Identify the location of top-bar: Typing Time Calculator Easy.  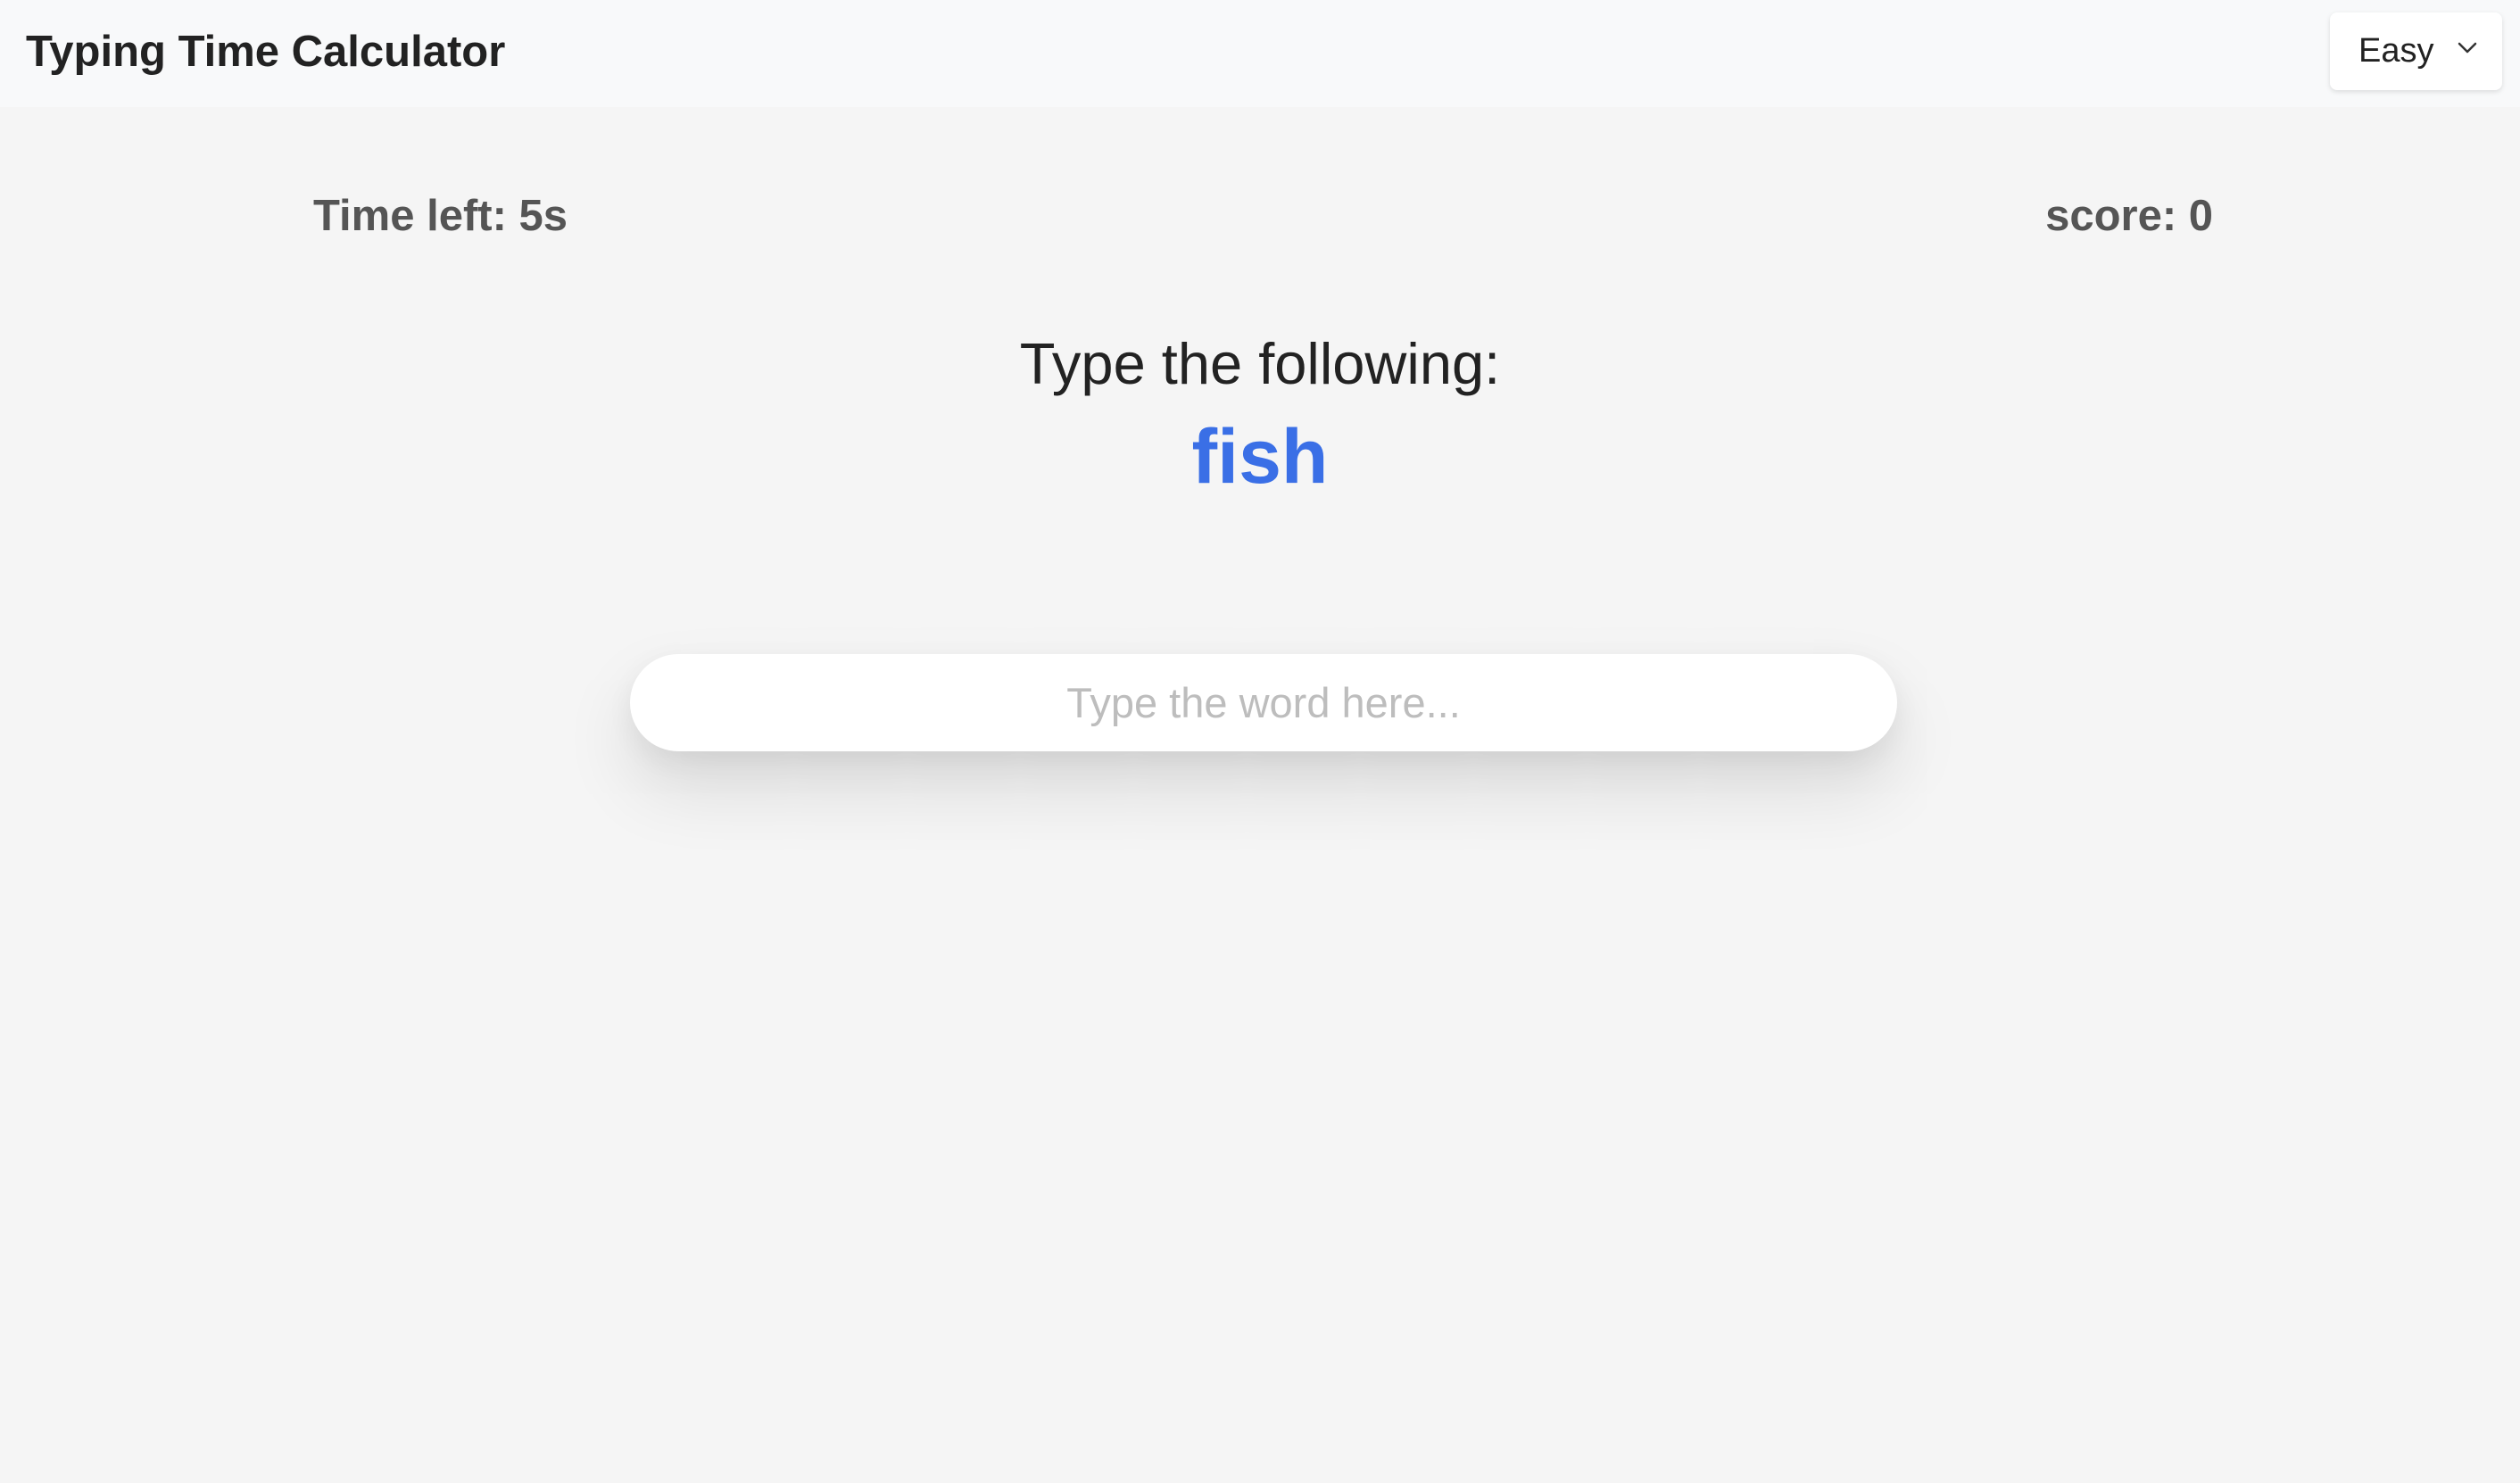
(1260, 53).